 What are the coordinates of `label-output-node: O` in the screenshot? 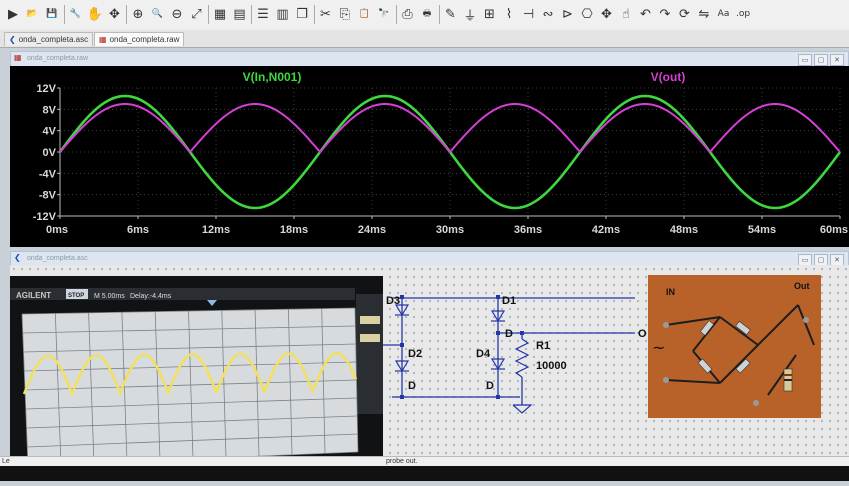 It's located at (642, 334).